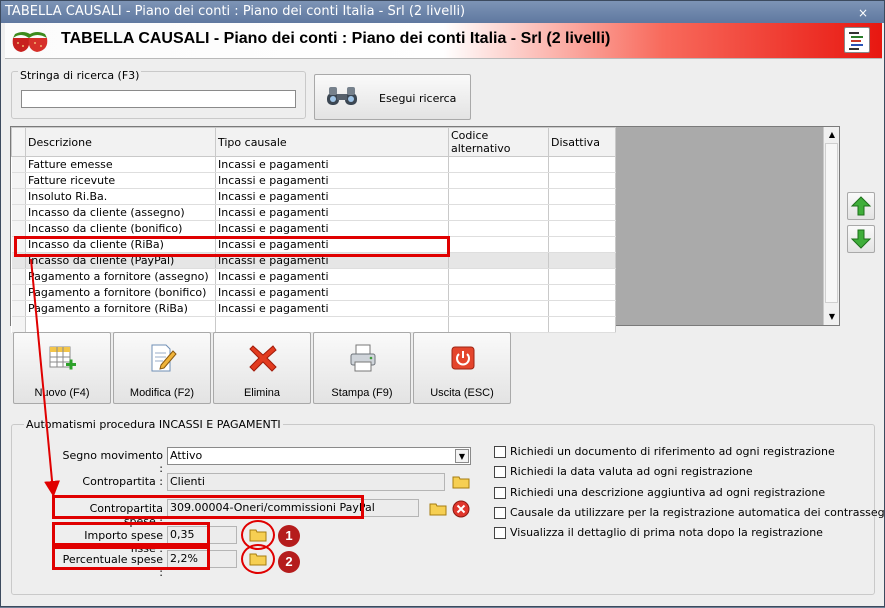  I want to click on contropartita-field: Clienti, so click(306, 482).